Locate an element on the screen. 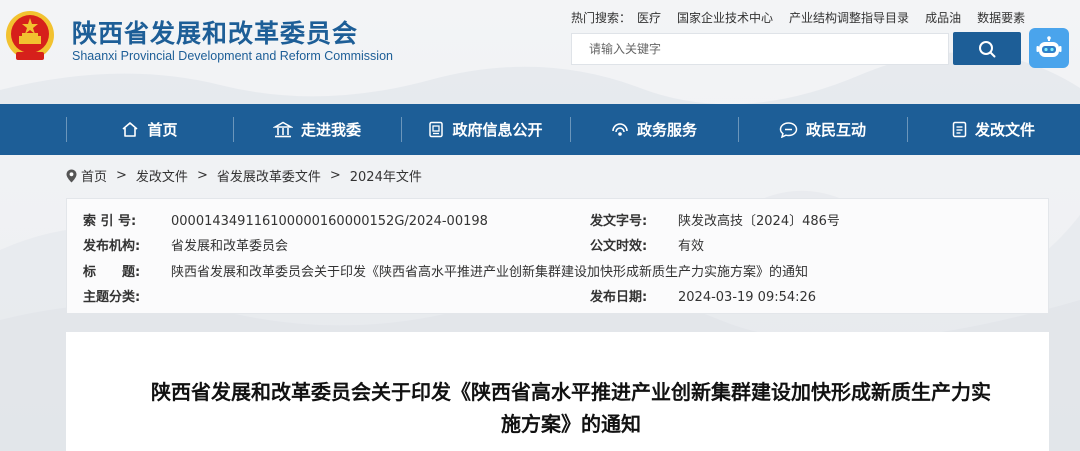 This screenshot has height=451, width=1080. nav-item-documents: 发改文件 is located at coordinates (993, 129).